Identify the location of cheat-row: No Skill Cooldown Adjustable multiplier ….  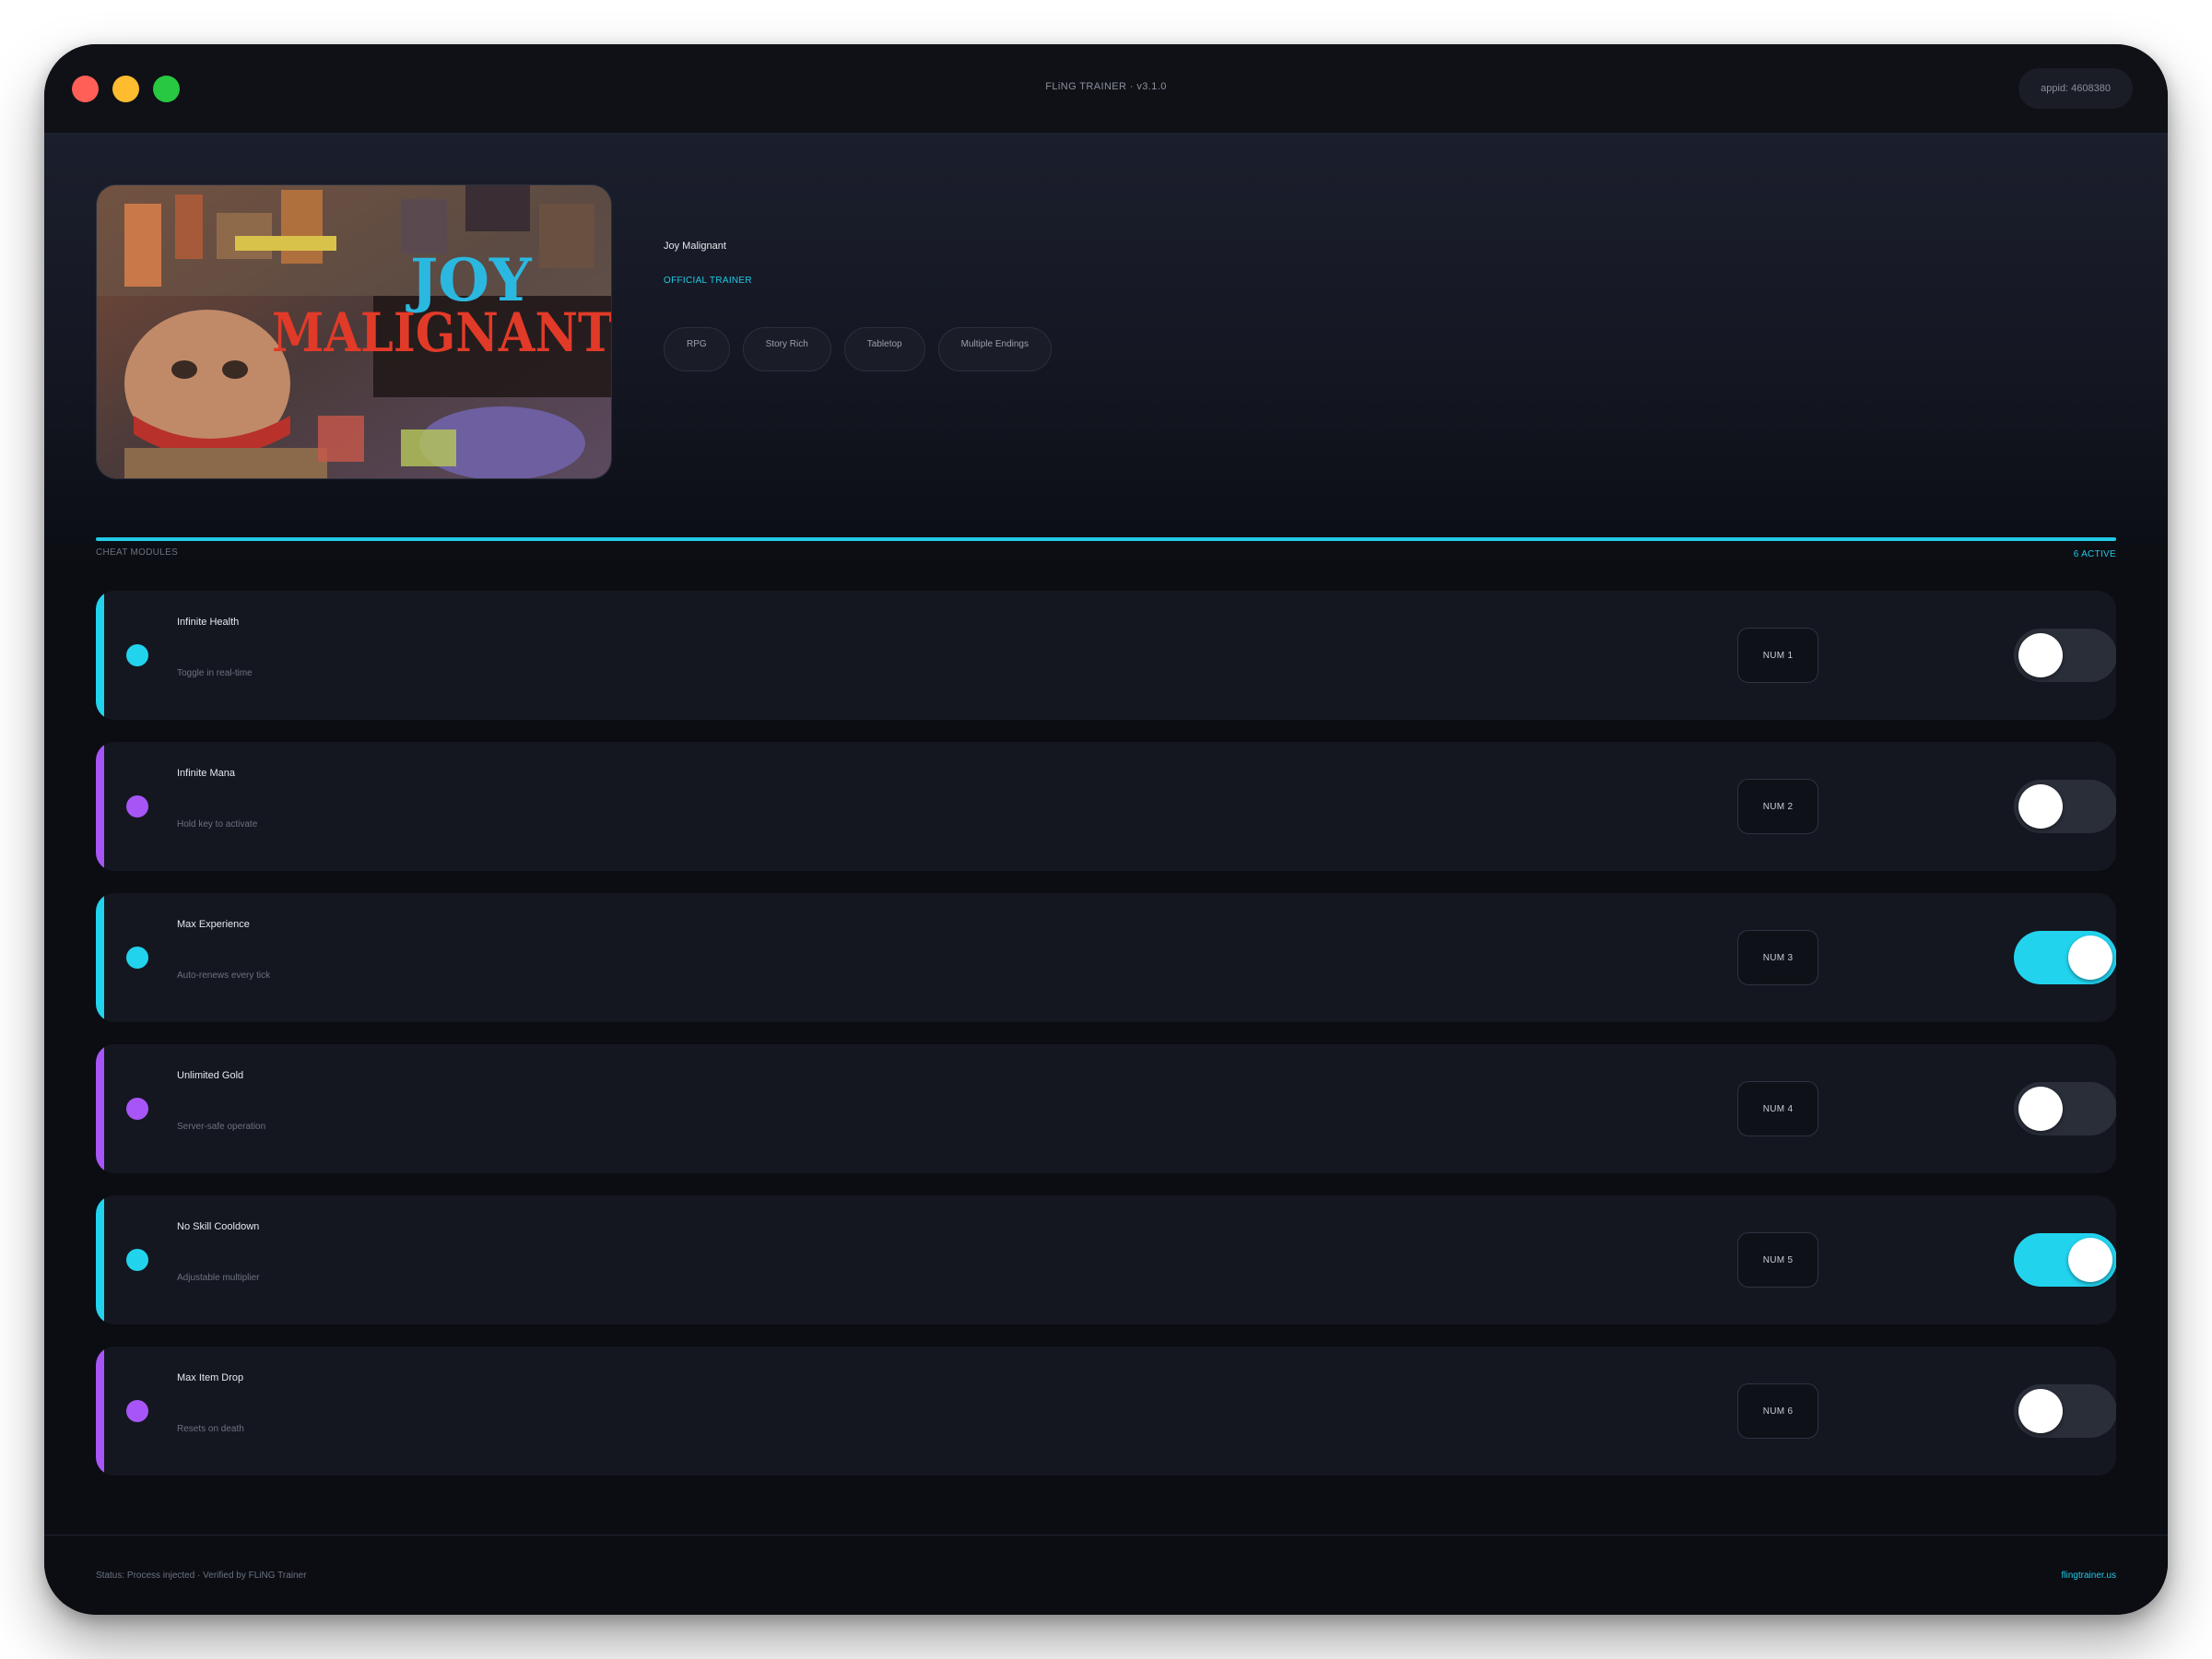
(1106, 1259).